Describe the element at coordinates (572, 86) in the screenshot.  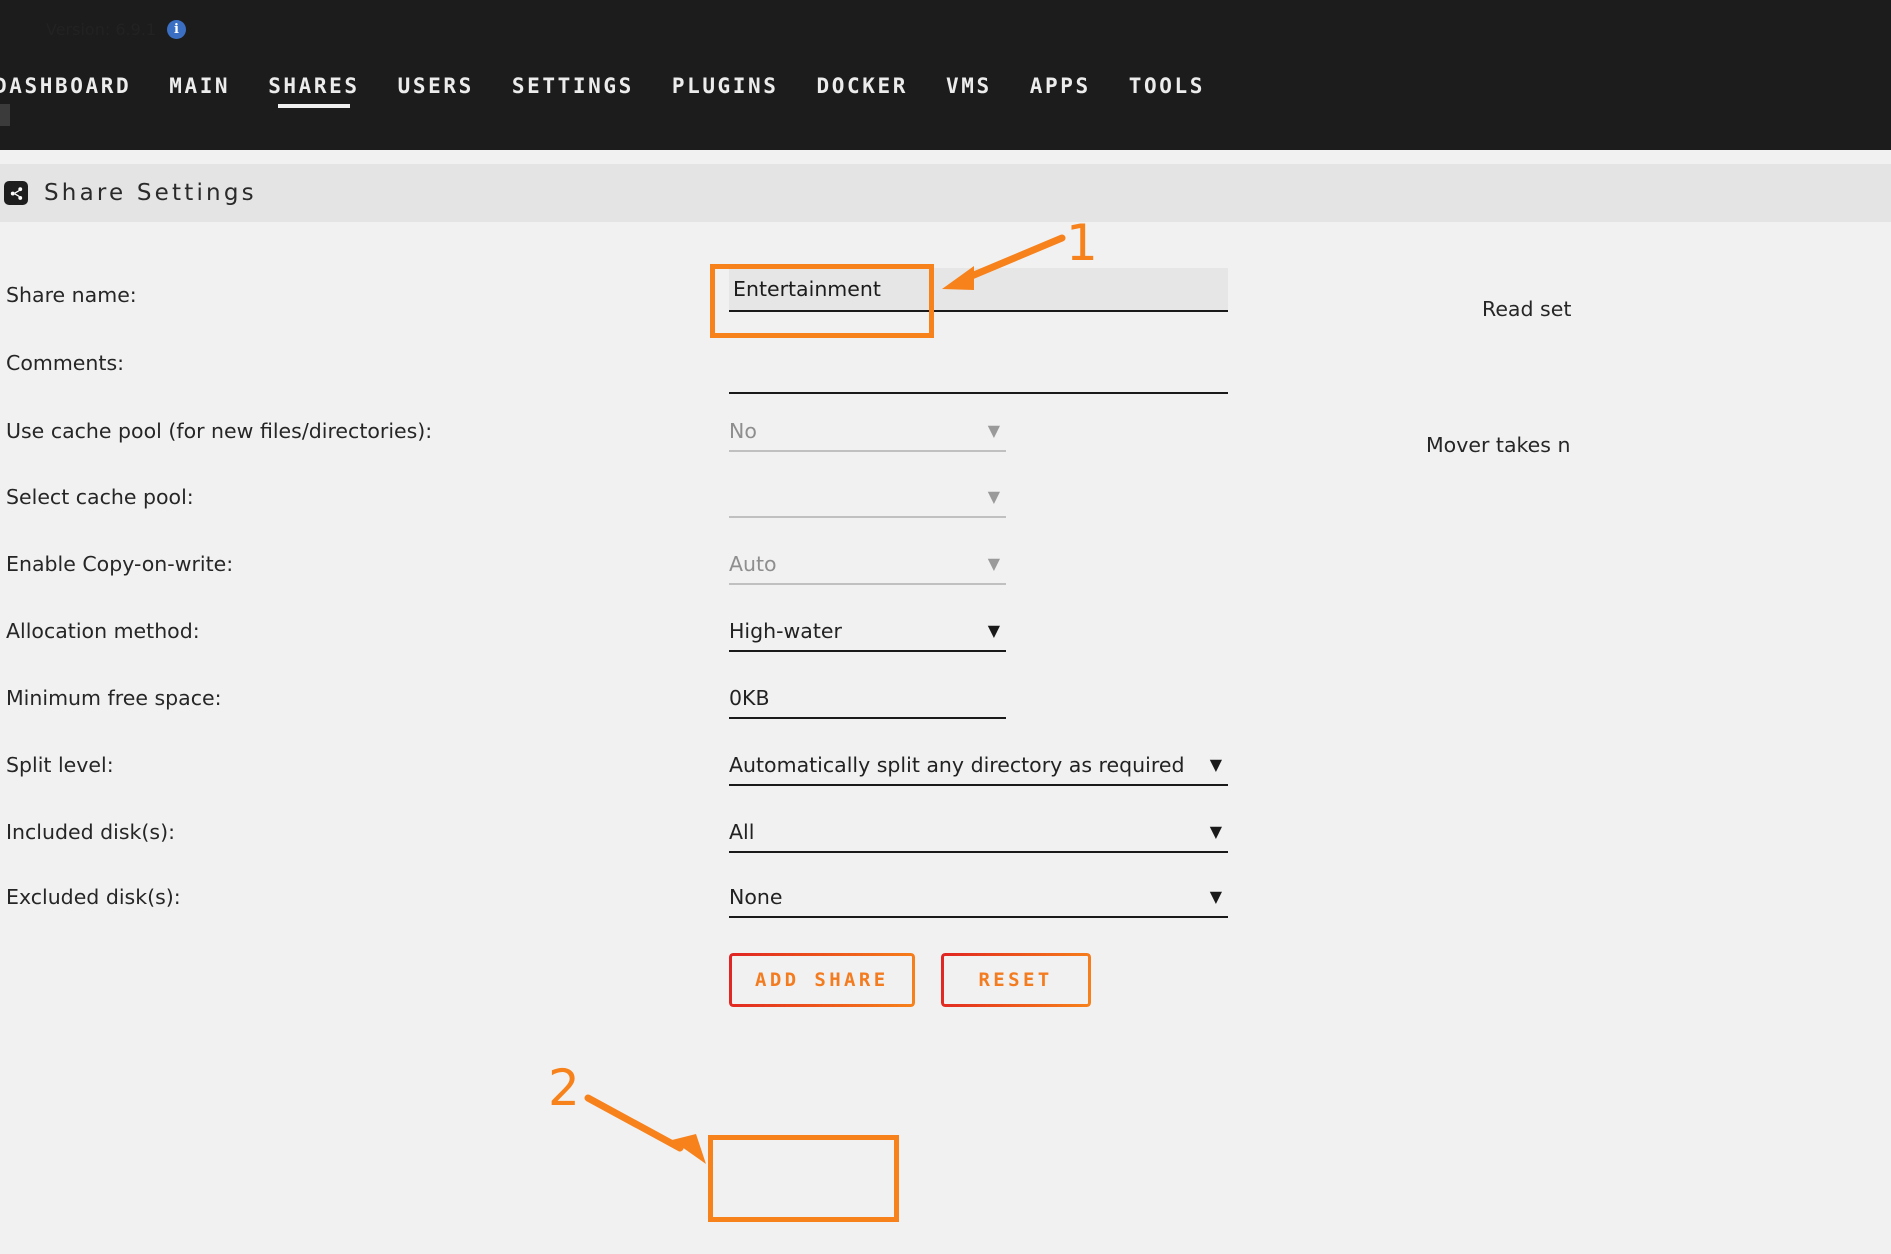
I see `nav-label: SETTINGS` at that location.